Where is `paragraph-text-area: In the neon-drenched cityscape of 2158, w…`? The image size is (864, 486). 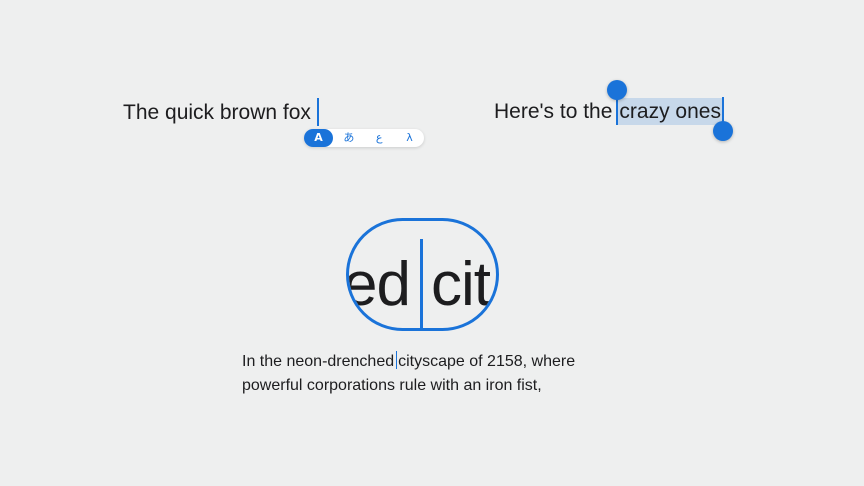 paragraph-text-area: In the neon-drenched cityscape of 2158, w… is located at coordinates (442, 374).